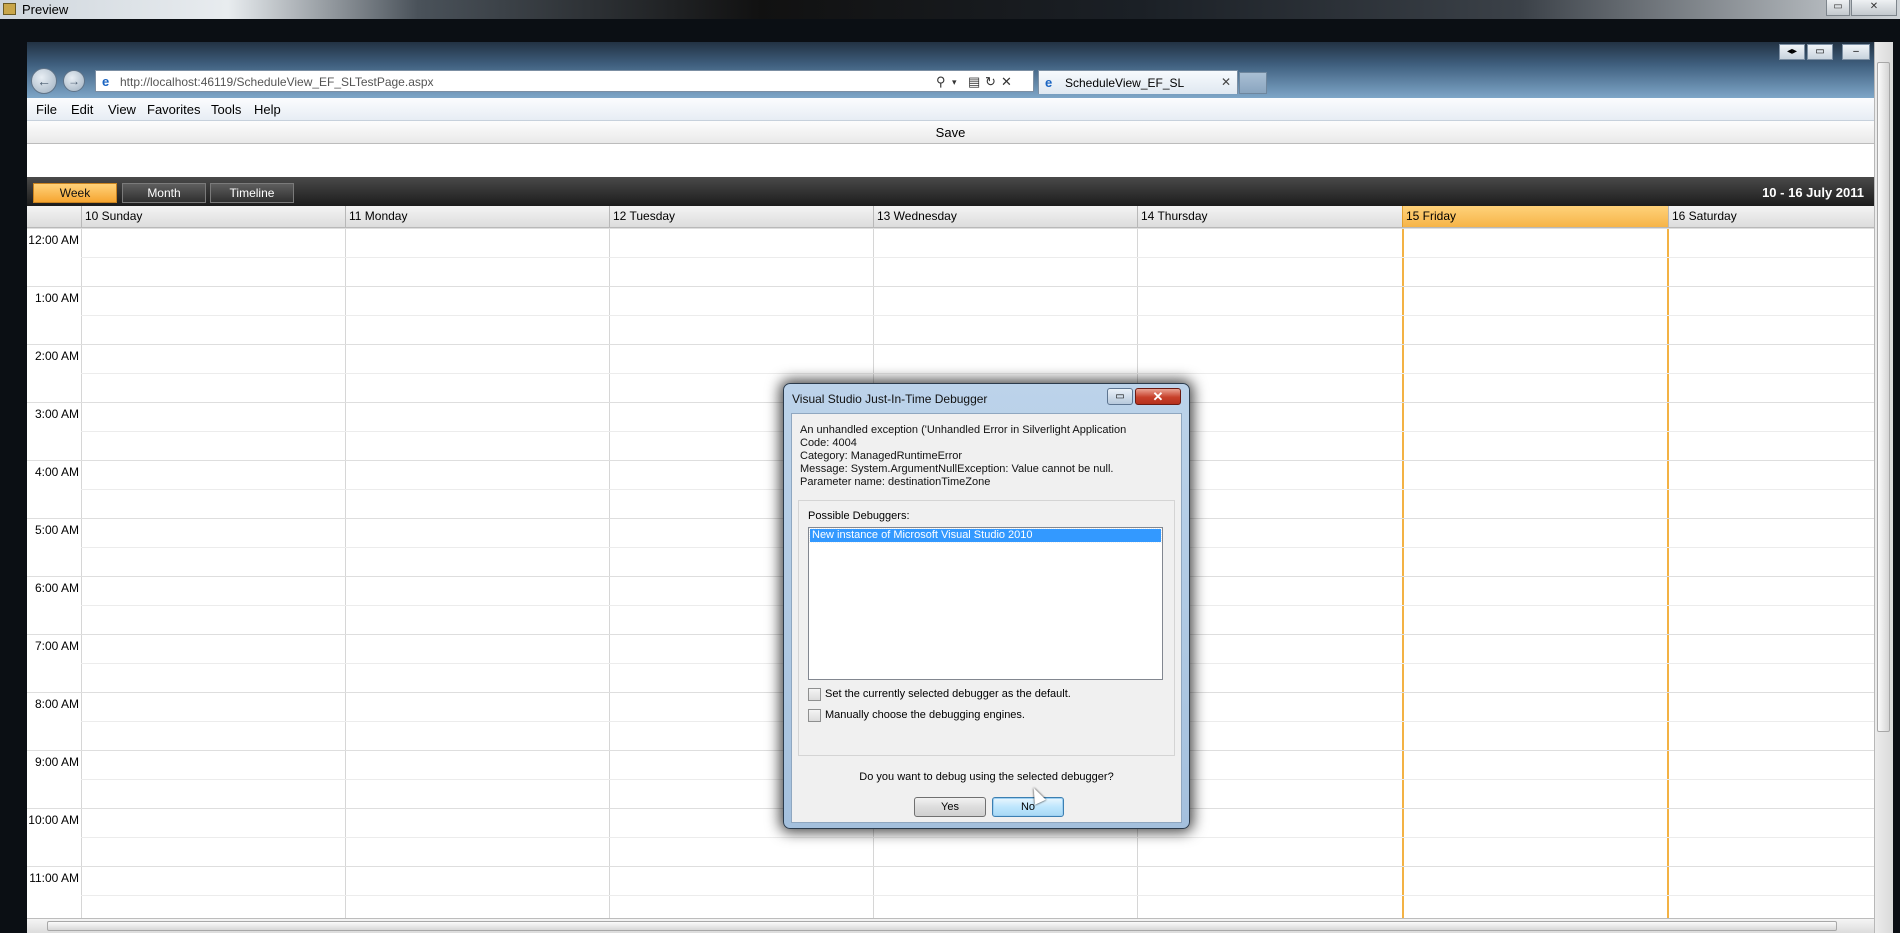 The image size is (1900, 933). I want to click on vertical-scrollbar, so click(1883, 487).